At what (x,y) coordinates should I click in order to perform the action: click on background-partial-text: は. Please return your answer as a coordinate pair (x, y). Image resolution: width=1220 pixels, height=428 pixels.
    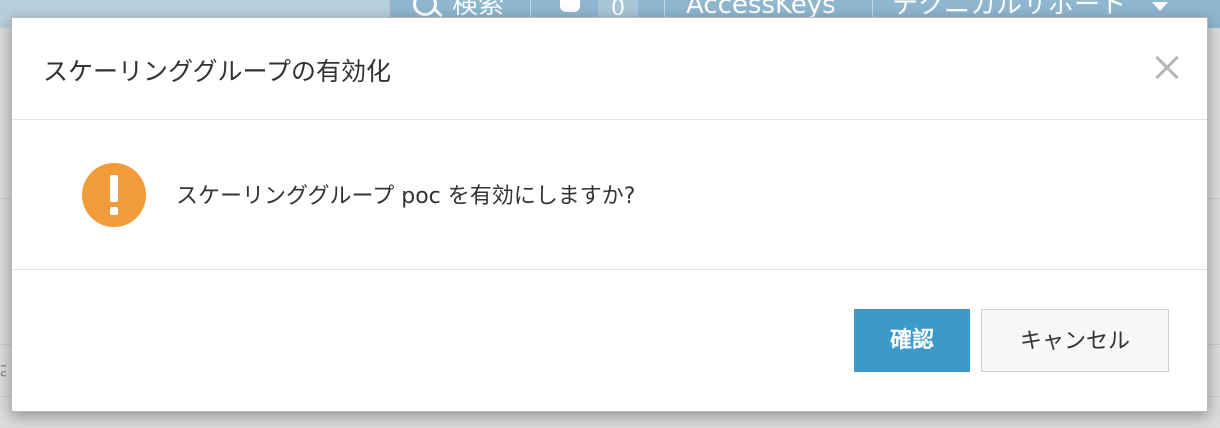
    Looking at the image, I should click on (3, 369).